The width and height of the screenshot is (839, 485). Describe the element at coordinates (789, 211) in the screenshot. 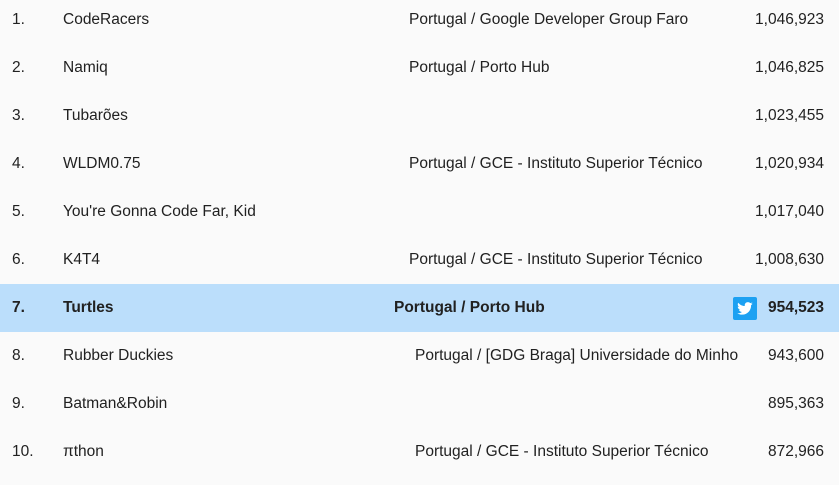

I see `score: 1,017,040` at that location.